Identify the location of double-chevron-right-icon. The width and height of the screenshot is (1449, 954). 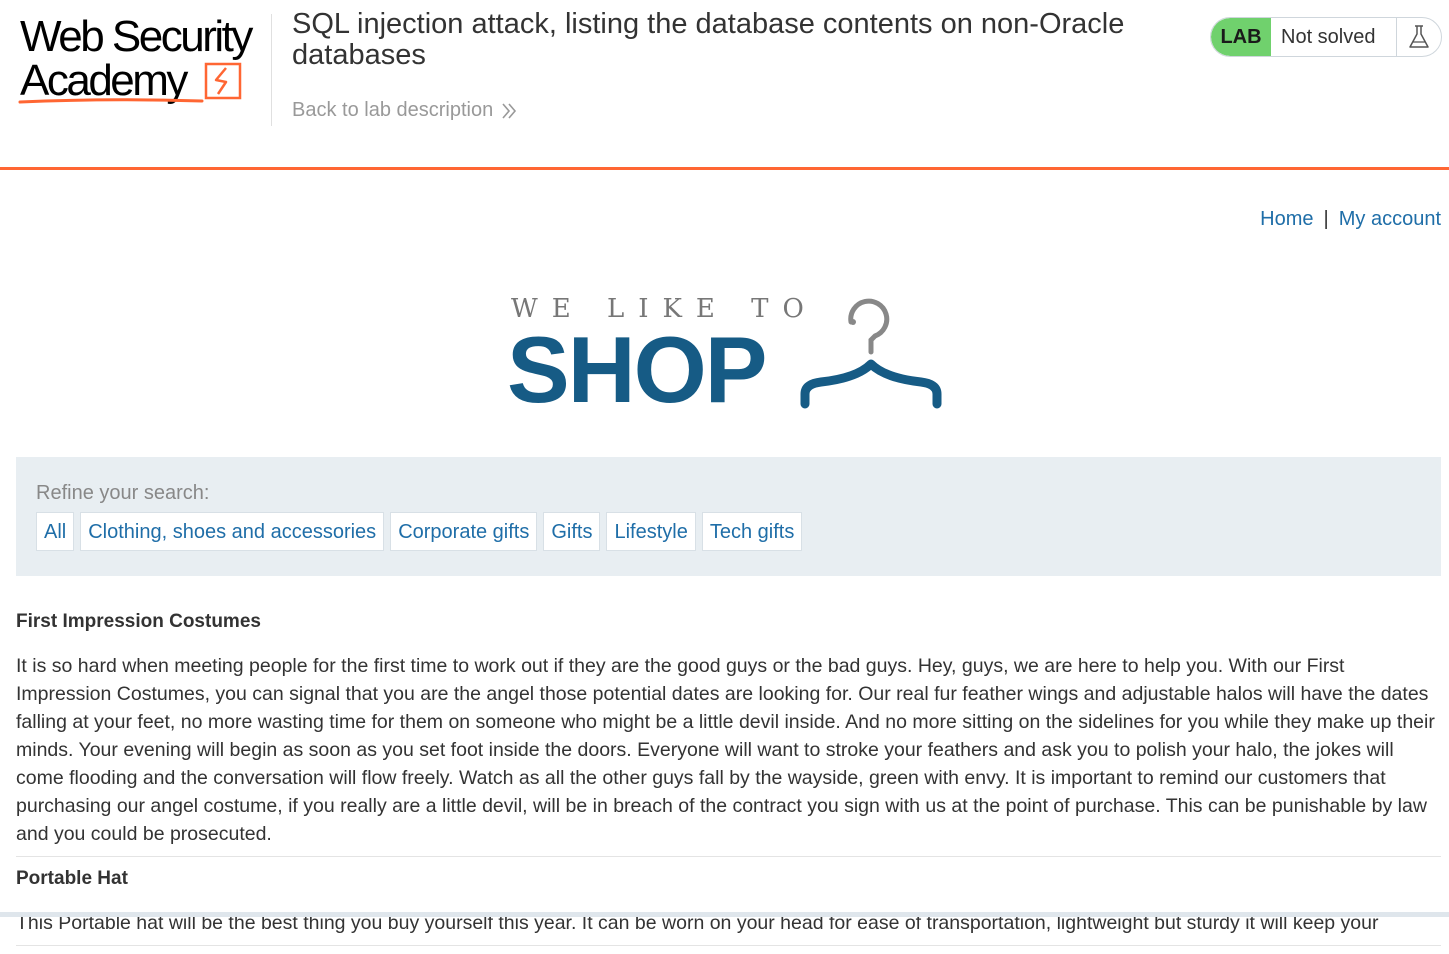
(509, 111).